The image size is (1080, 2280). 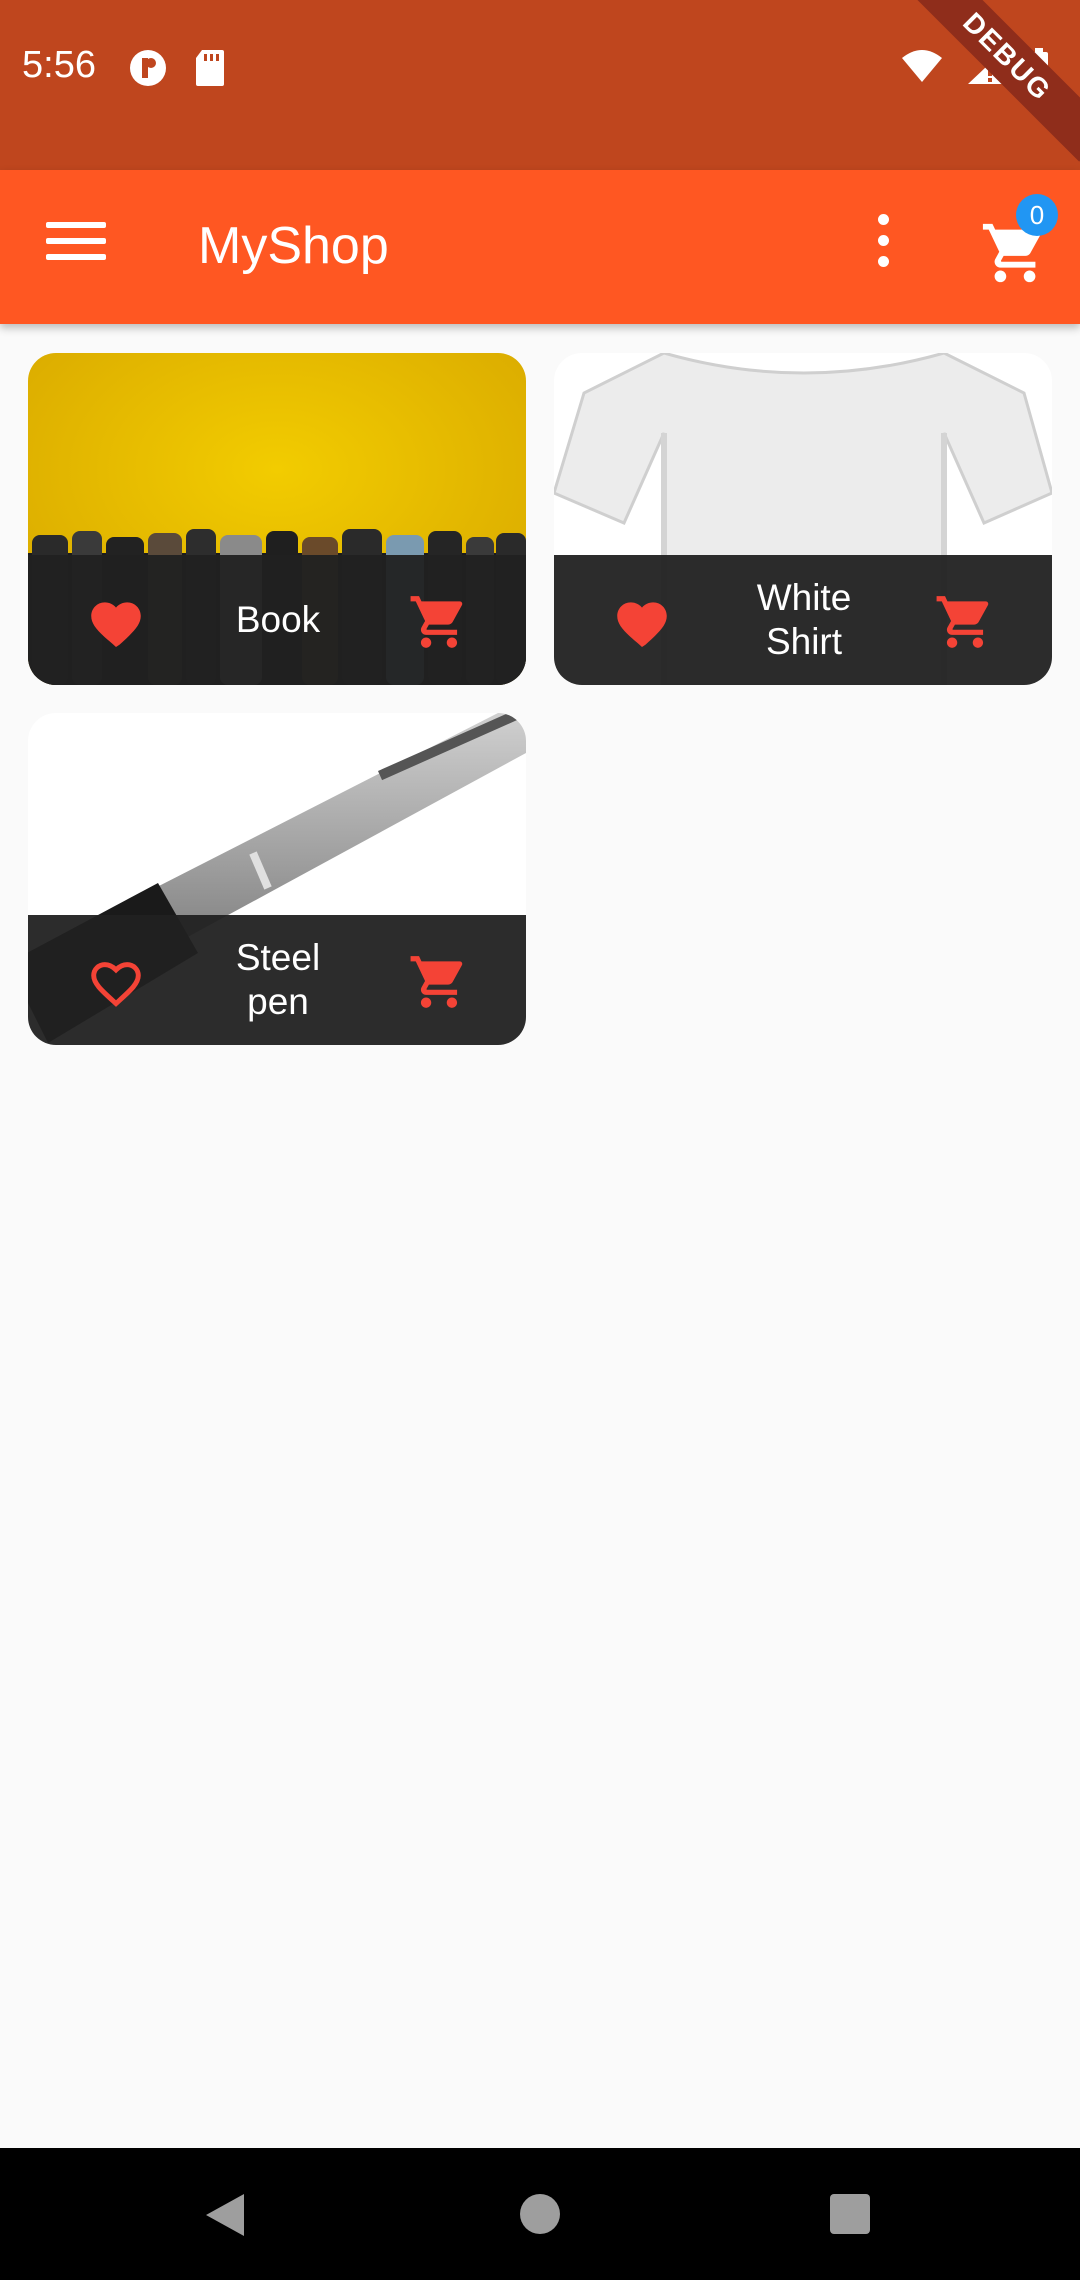 I want to click on hamburger-menu-icon, so click(x=76, y=247).